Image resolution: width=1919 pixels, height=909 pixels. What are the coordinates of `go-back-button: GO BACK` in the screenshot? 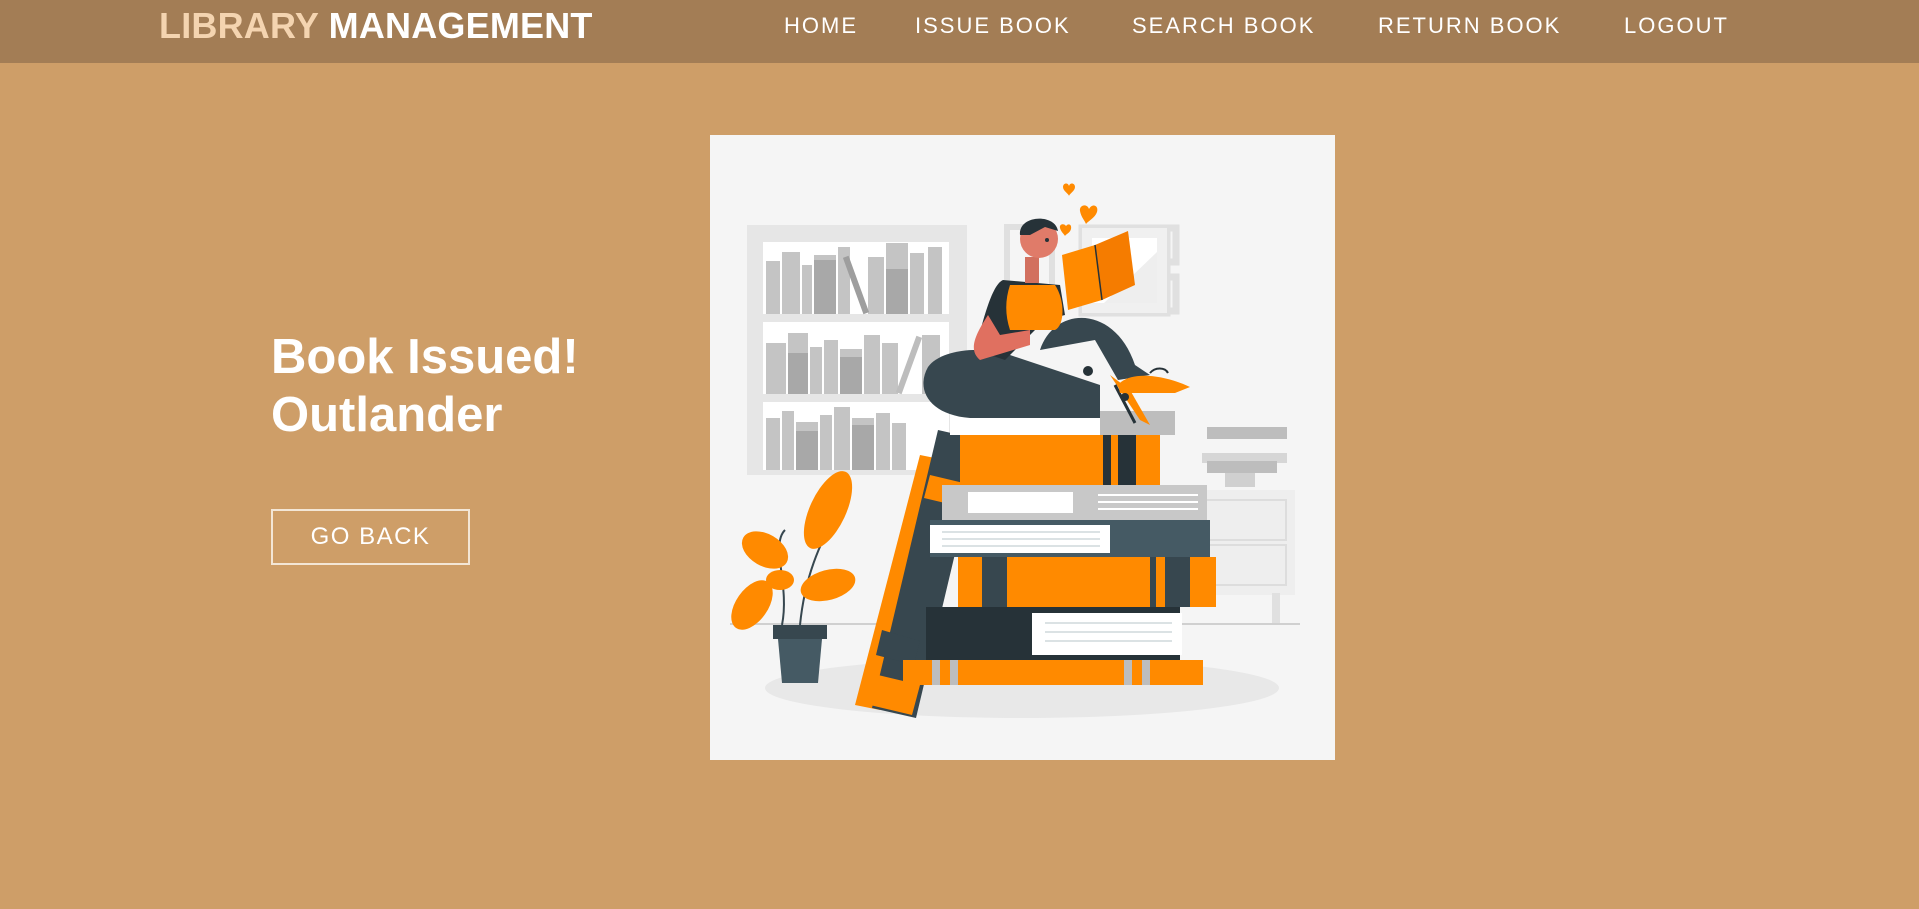 It's located at (370, 537).